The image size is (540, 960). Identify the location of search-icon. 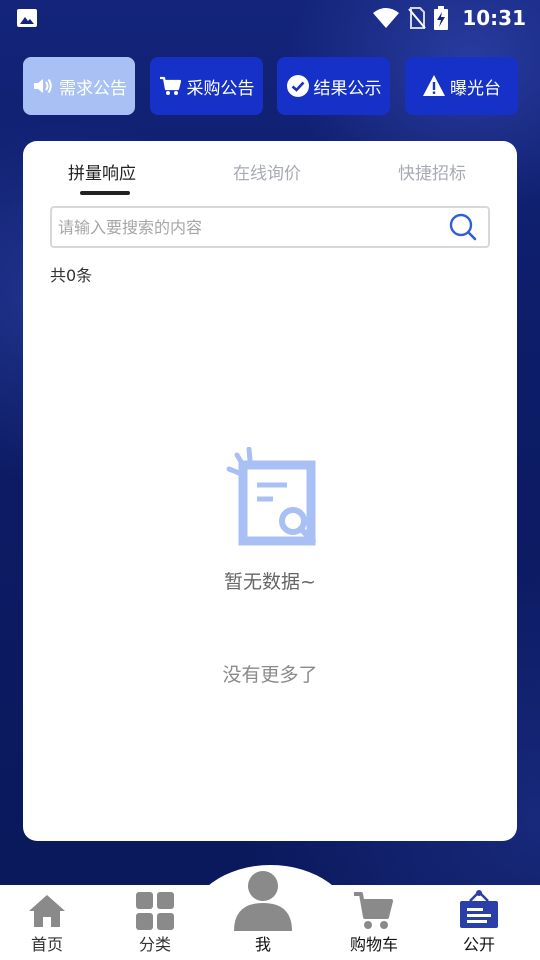
(463, 227).